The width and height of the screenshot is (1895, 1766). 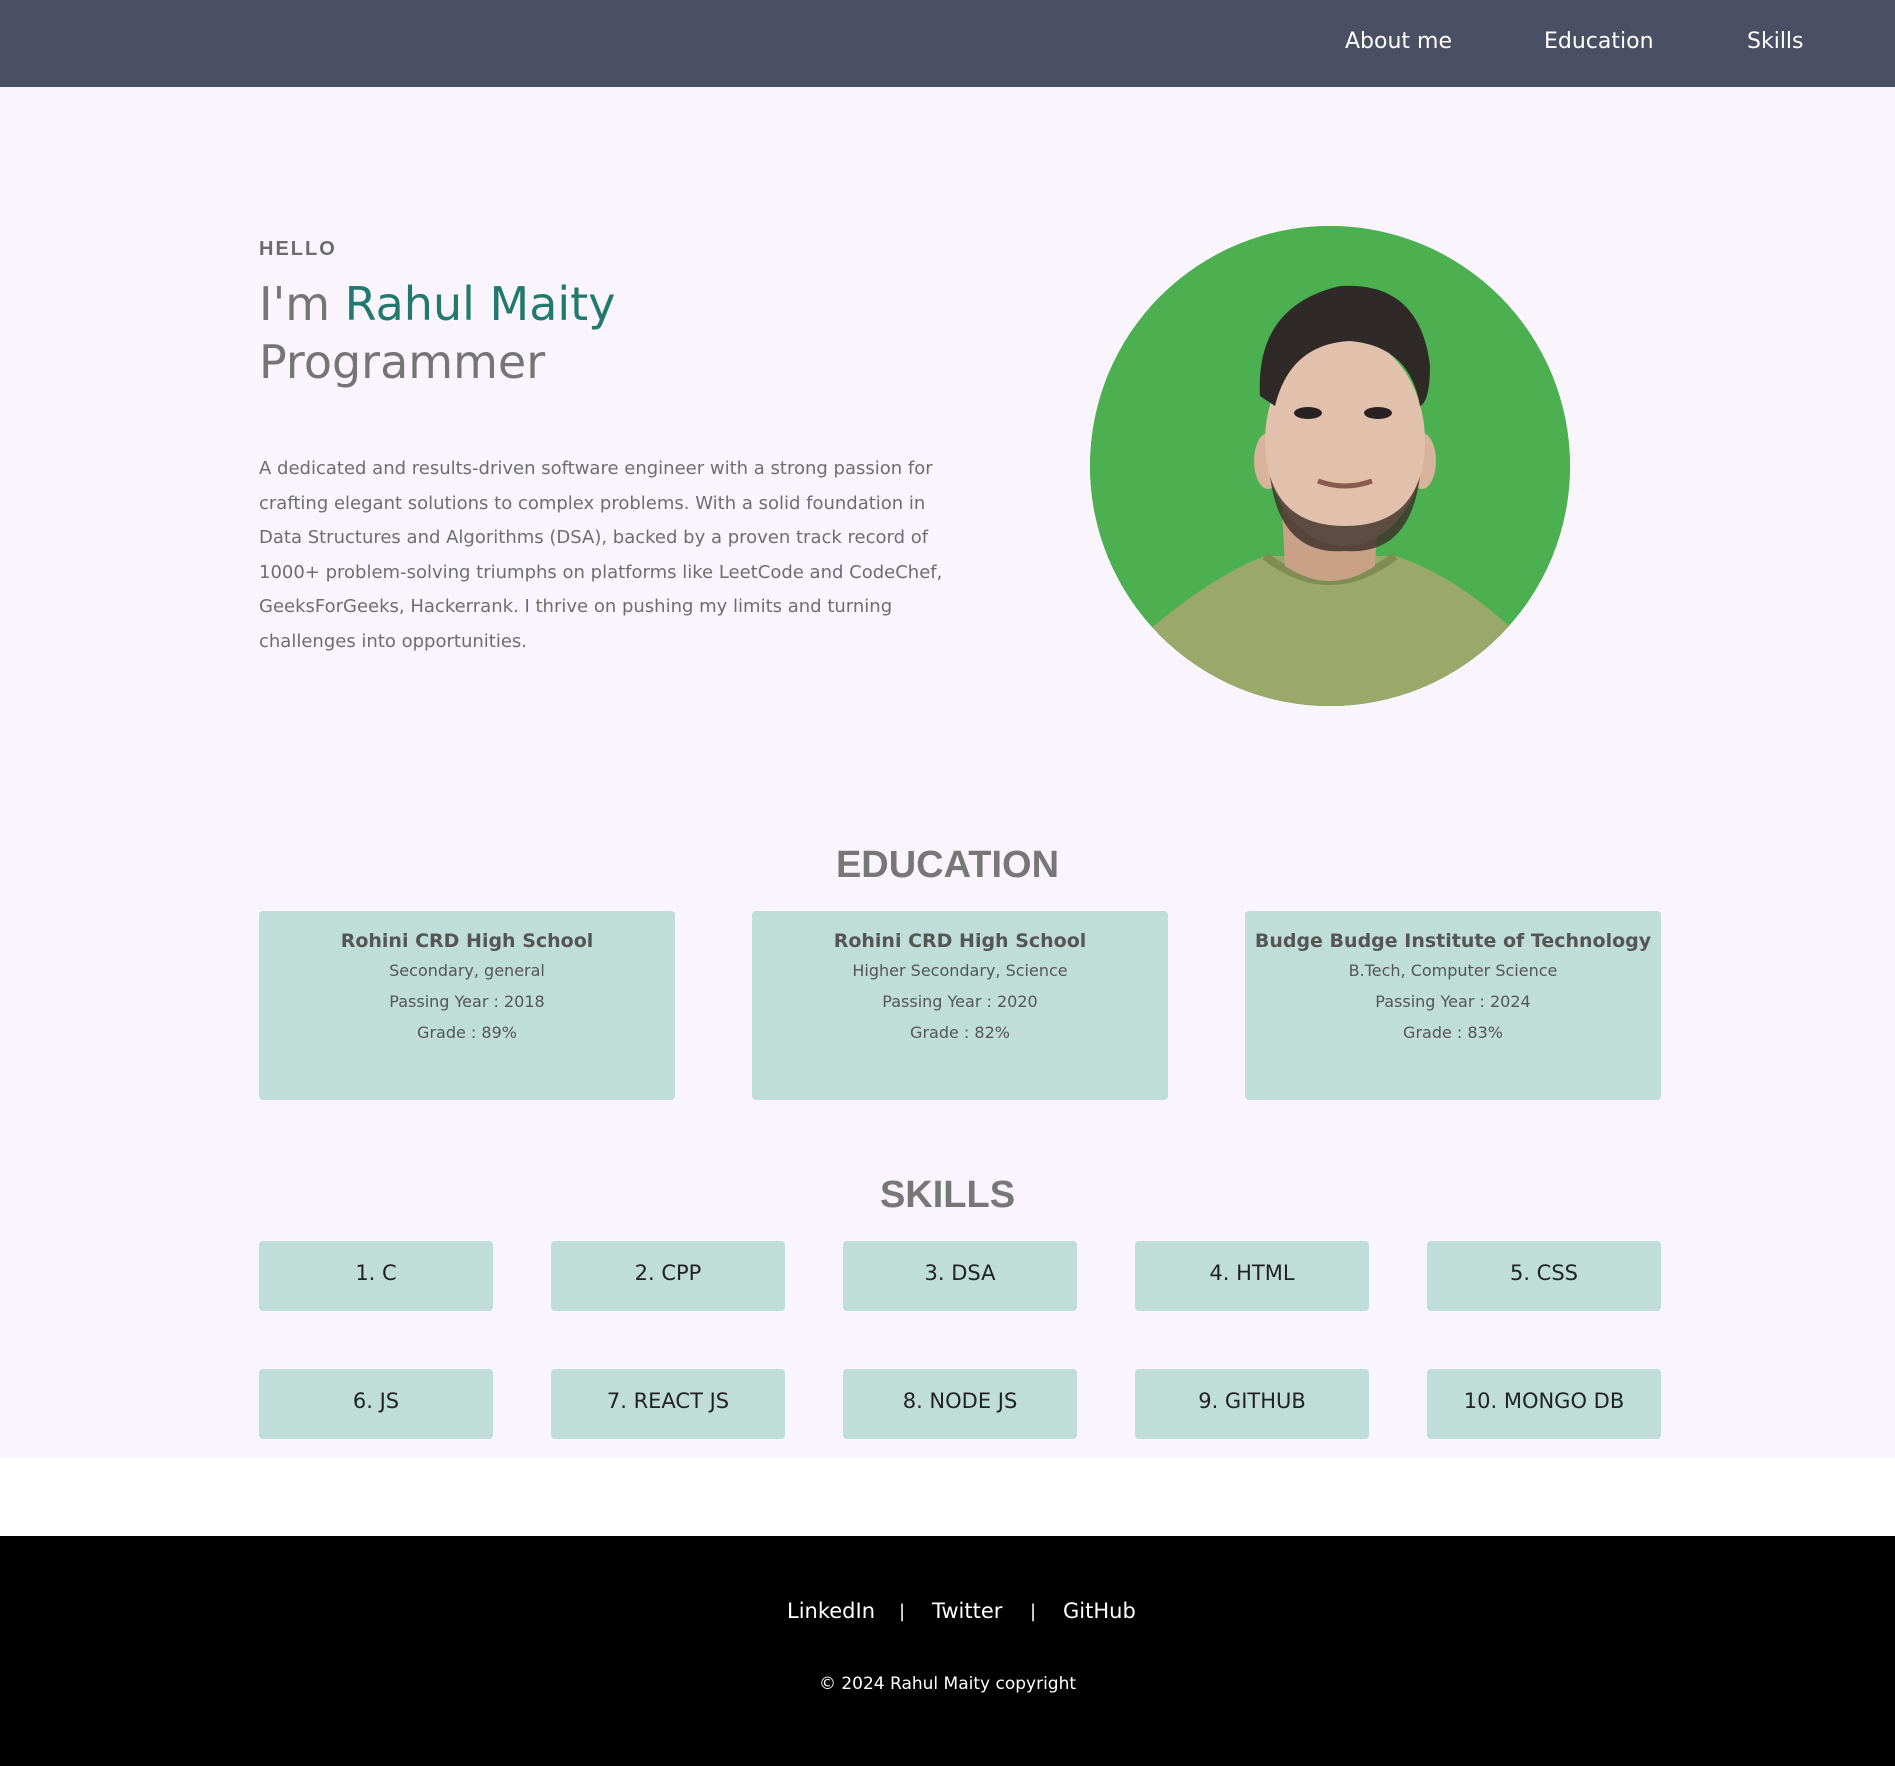 I want to click on nav-link-skills: Skills, so click(x=1775, y=42).